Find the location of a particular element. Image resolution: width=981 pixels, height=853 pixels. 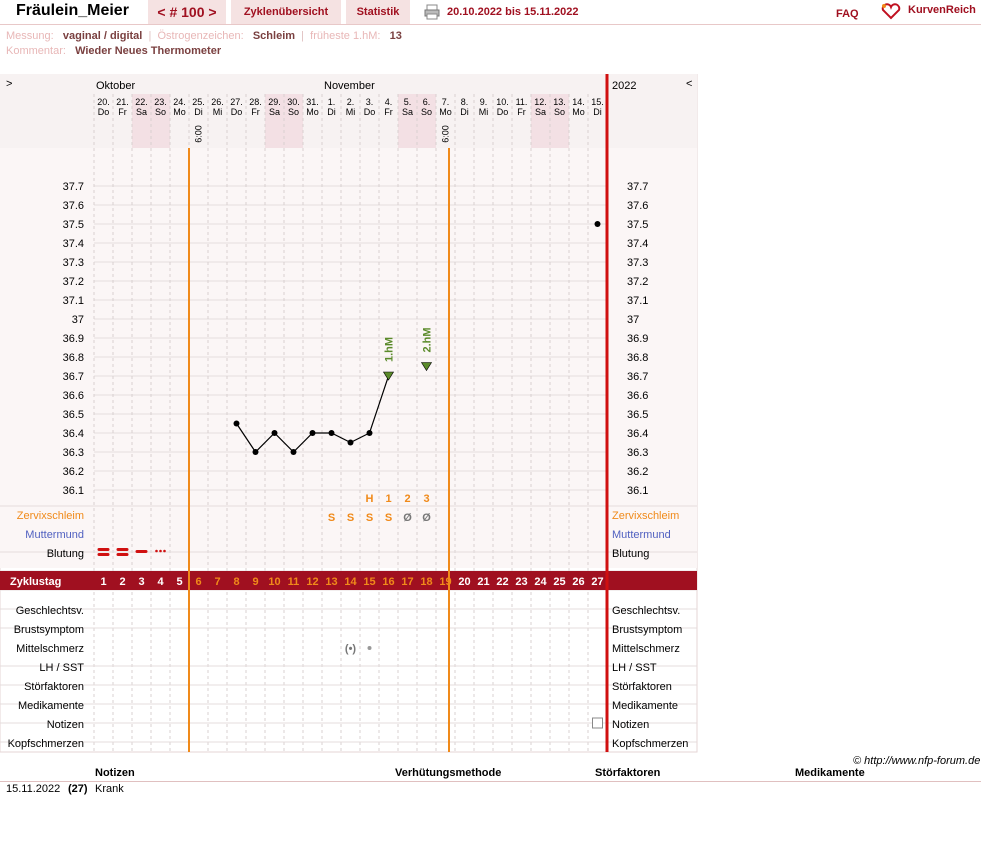

note-text: Krank is located at coordinates (109, 789).